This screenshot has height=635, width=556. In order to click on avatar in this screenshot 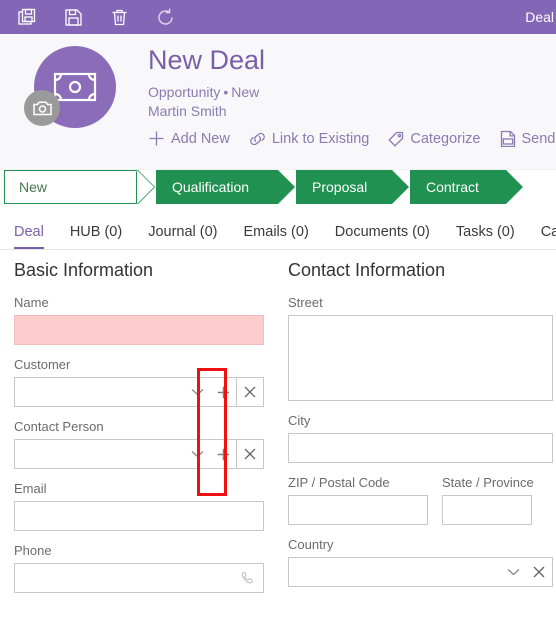, I will do `click(70, 92)`.